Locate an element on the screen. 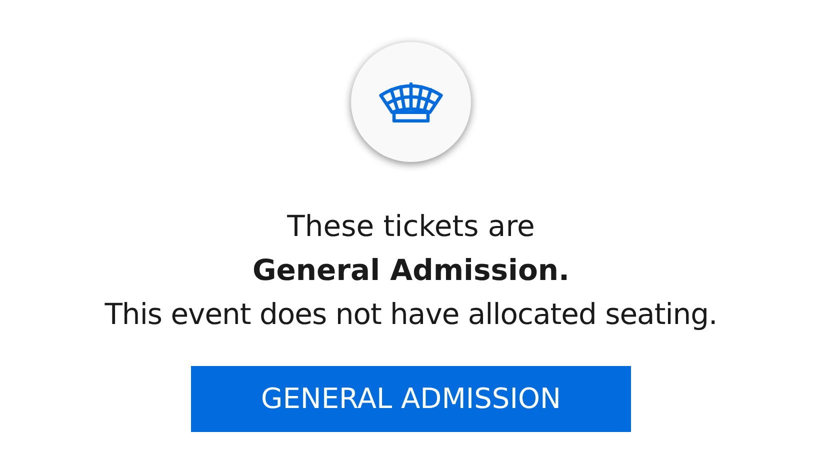 Image resolution: width=822 pixels, height=475 pixels. stadium-icon is located at coordinates (411, 102).